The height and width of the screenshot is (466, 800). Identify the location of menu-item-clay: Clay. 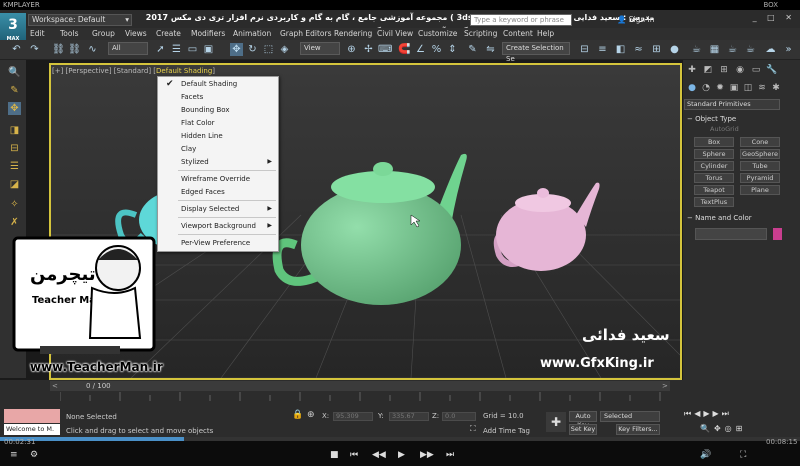
(218, 149).